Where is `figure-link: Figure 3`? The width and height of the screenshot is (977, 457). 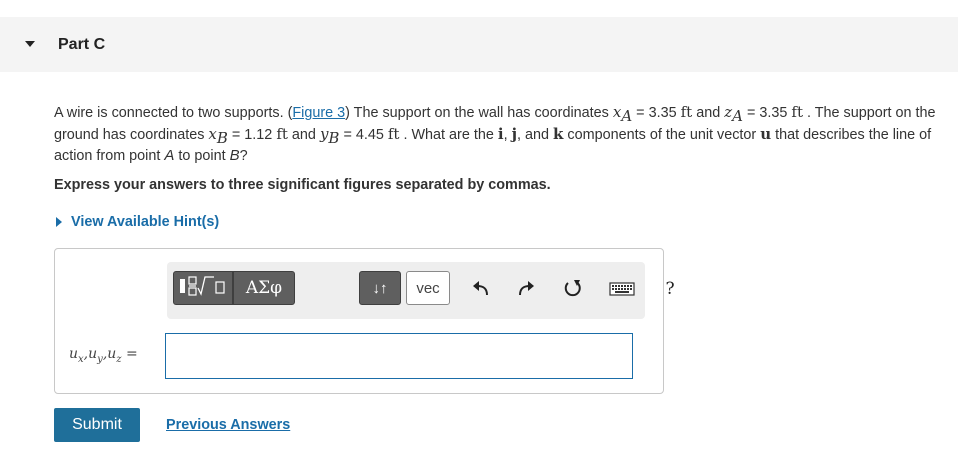
figure-link: Figure 3 is located at coordinates (318, 113).